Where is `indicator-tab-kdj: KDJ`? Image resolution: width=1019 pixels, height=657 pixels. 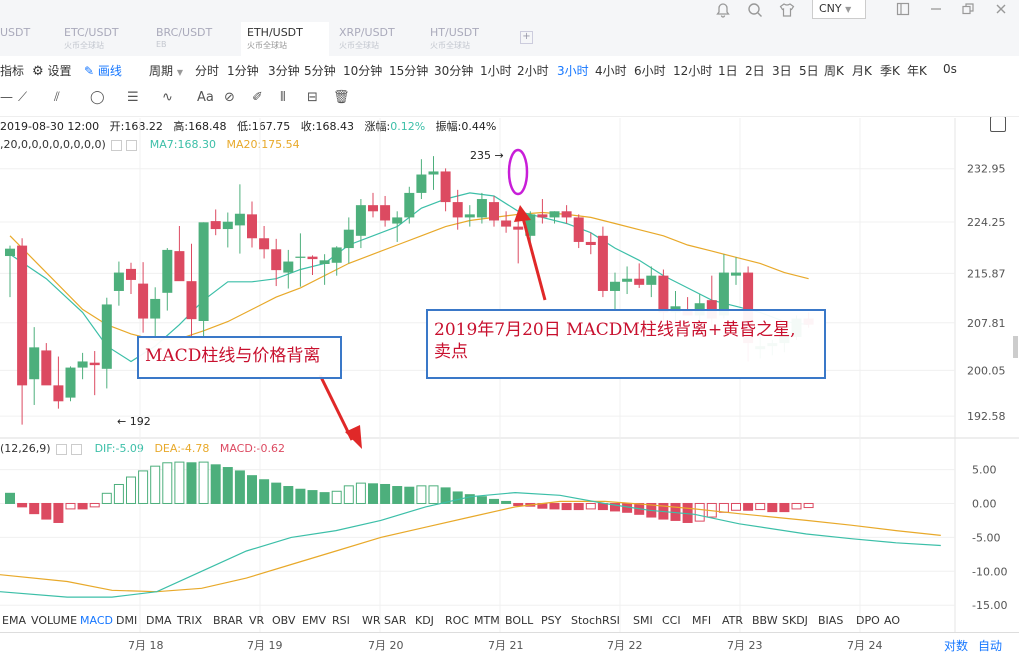
indicator-tab-kdj: KDJ is located at coordinates (424, 620).